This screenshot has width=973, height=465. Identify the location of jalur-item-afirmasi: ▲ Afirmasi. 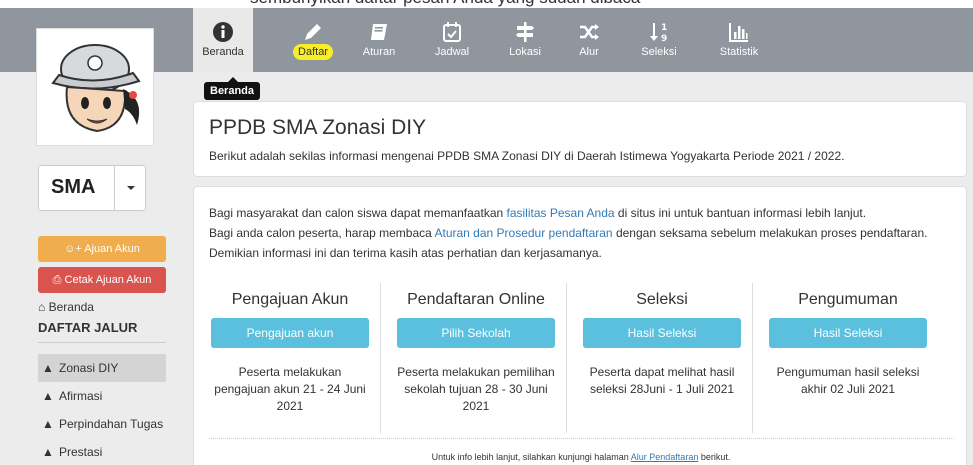
(102, 396).